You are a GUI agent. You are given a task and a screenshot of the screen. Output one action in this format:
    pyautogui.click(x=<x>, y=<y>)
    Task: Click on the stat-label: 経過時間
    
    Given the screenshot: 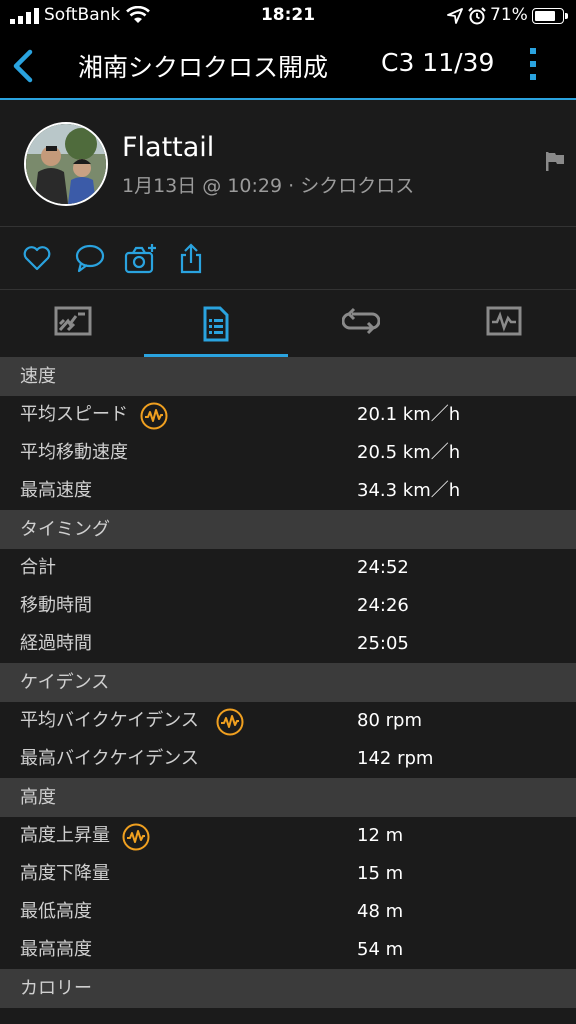 What is the action you would take?
    pyautogui.click(x=56, y=643)
    